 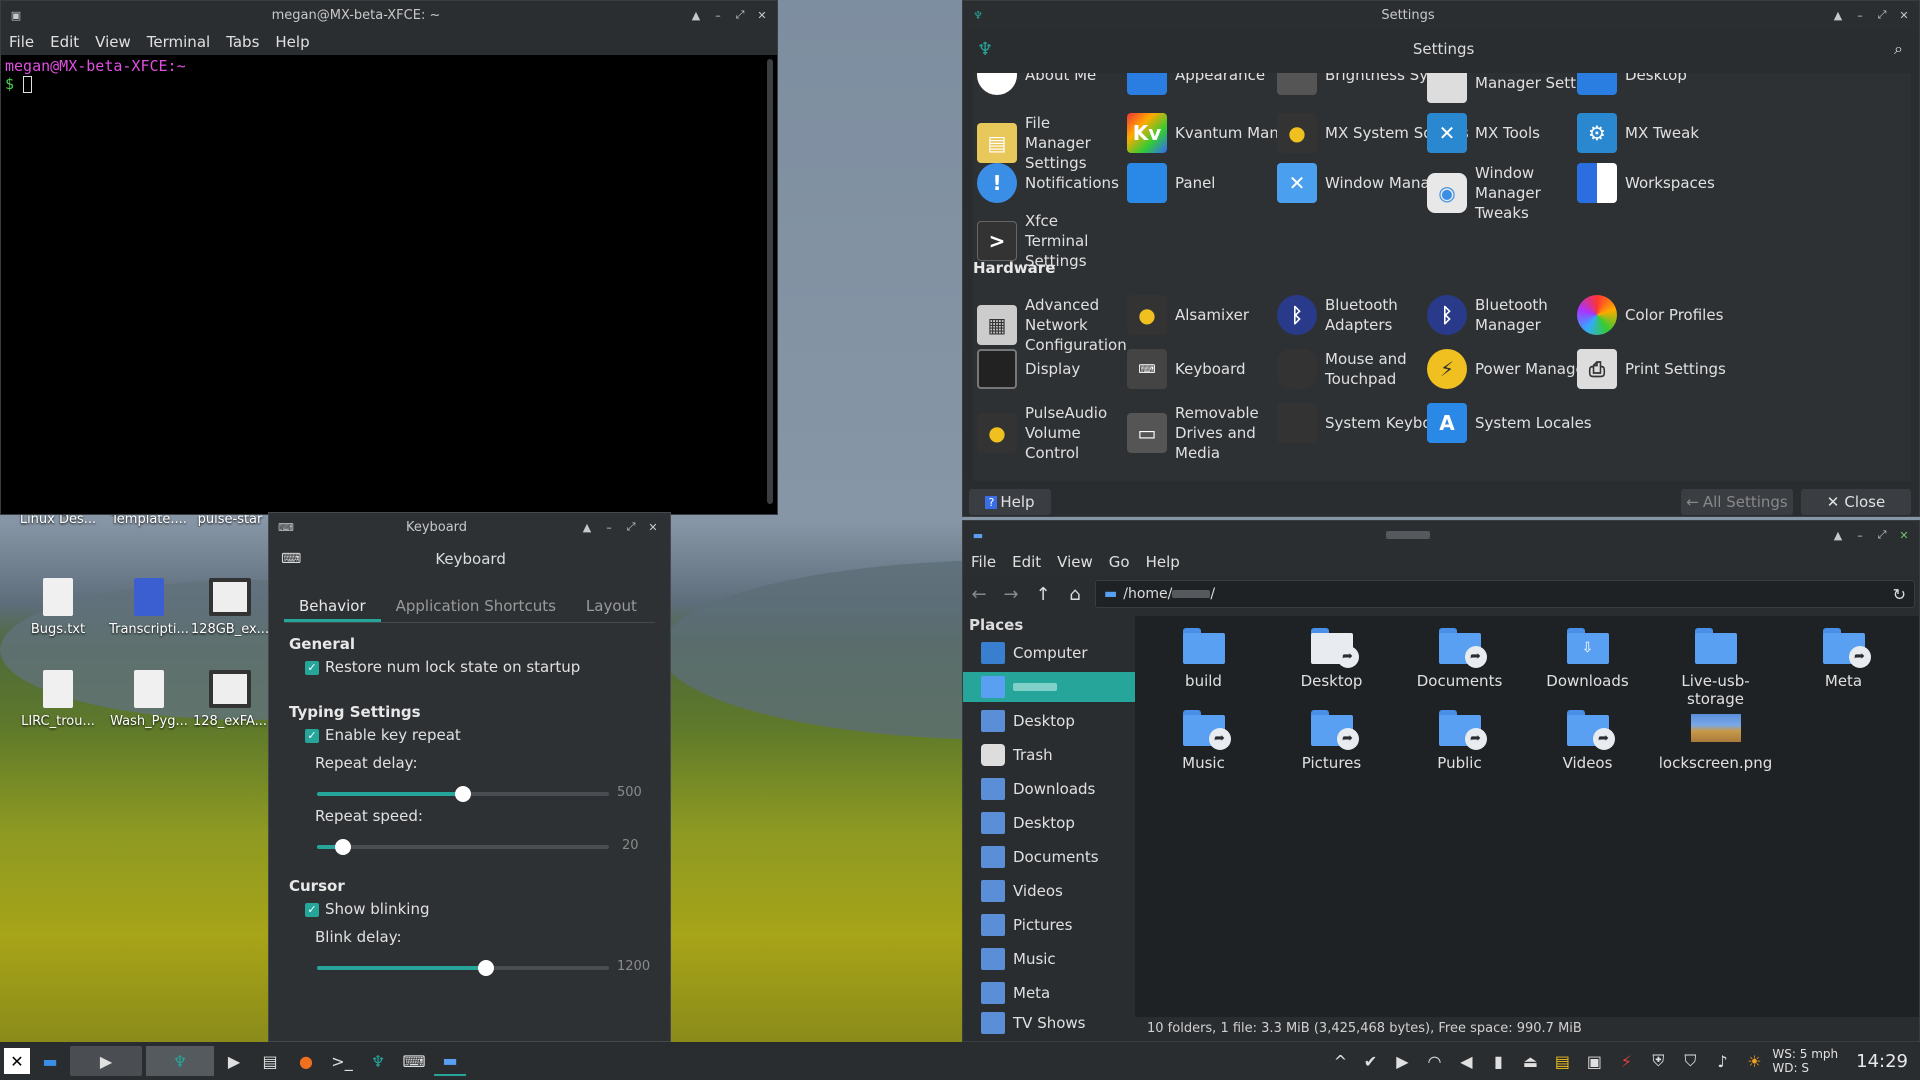 What do you see at coordinates (1049, 1023) in the screenshot?
I see `place-tv-shows: TV Shows` at bounding box center [1049, 1023].